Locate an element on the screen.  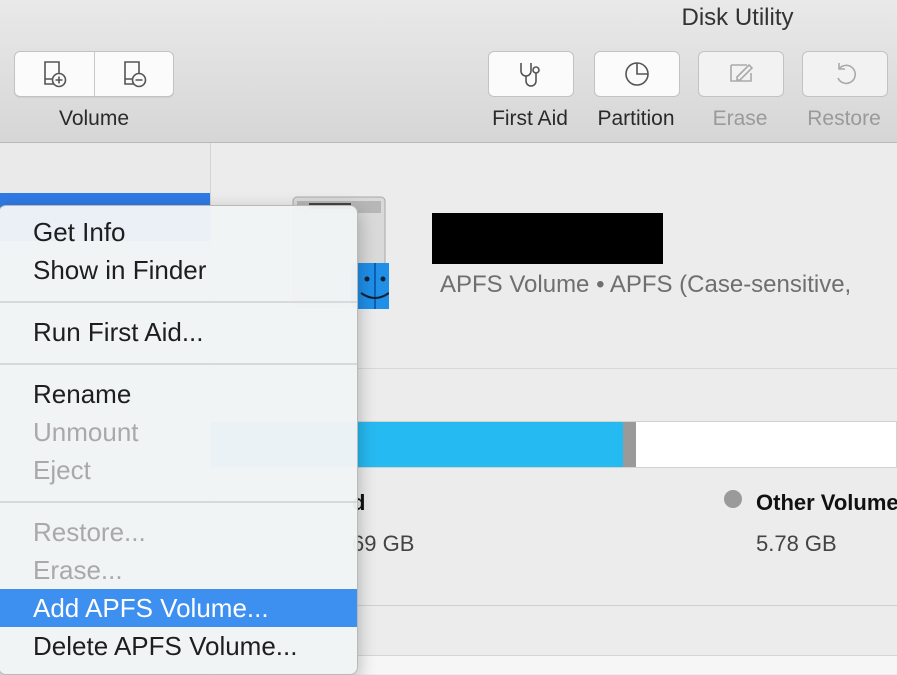
erase-button is located at coordinates (741, 74).